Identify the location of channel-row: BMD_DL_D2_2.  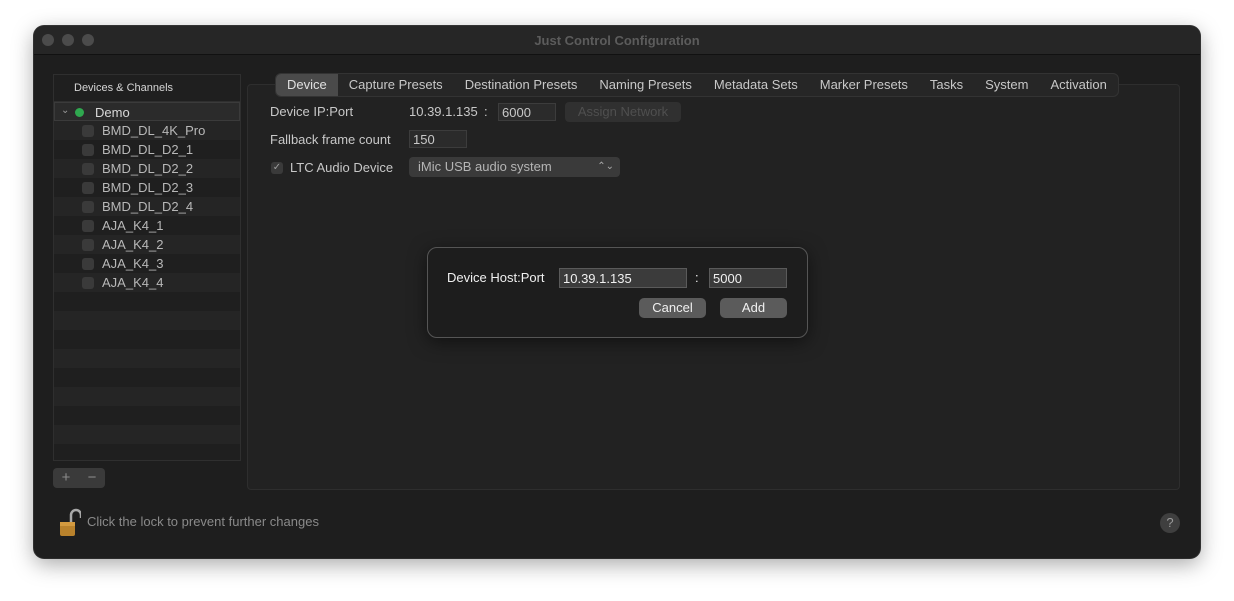
(147, 168).